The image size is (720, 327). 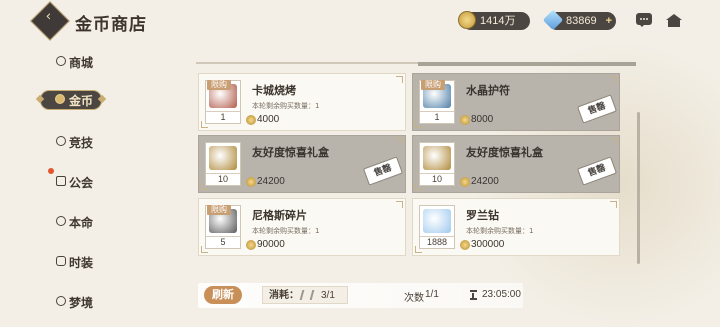 I want to click on shop-item-card: 1888 罗兰钻本轮剩余购买数量：1 300000, so click(x=516, y=227).